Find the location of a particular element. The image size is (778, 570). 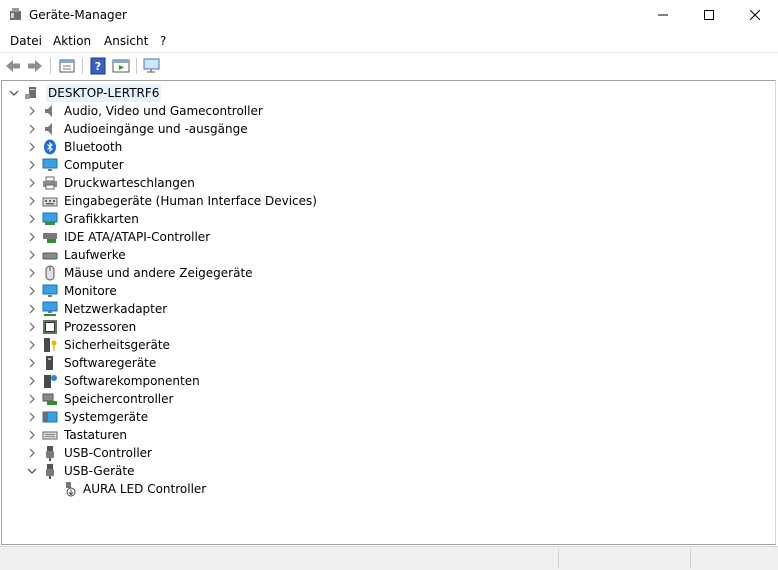

tree-item-label: Monitore is located at coordinates (90, 291).